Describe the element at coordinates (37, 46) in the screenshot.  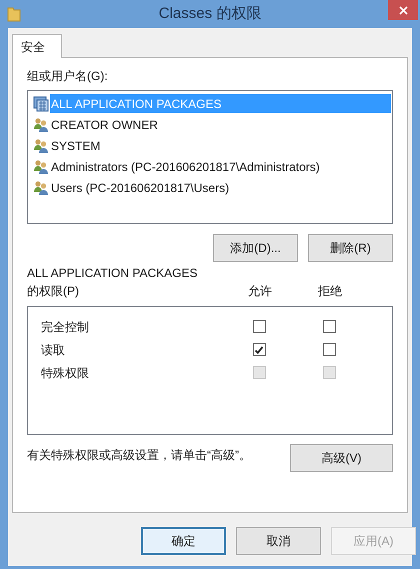
I see `tab: 安全` at that location.